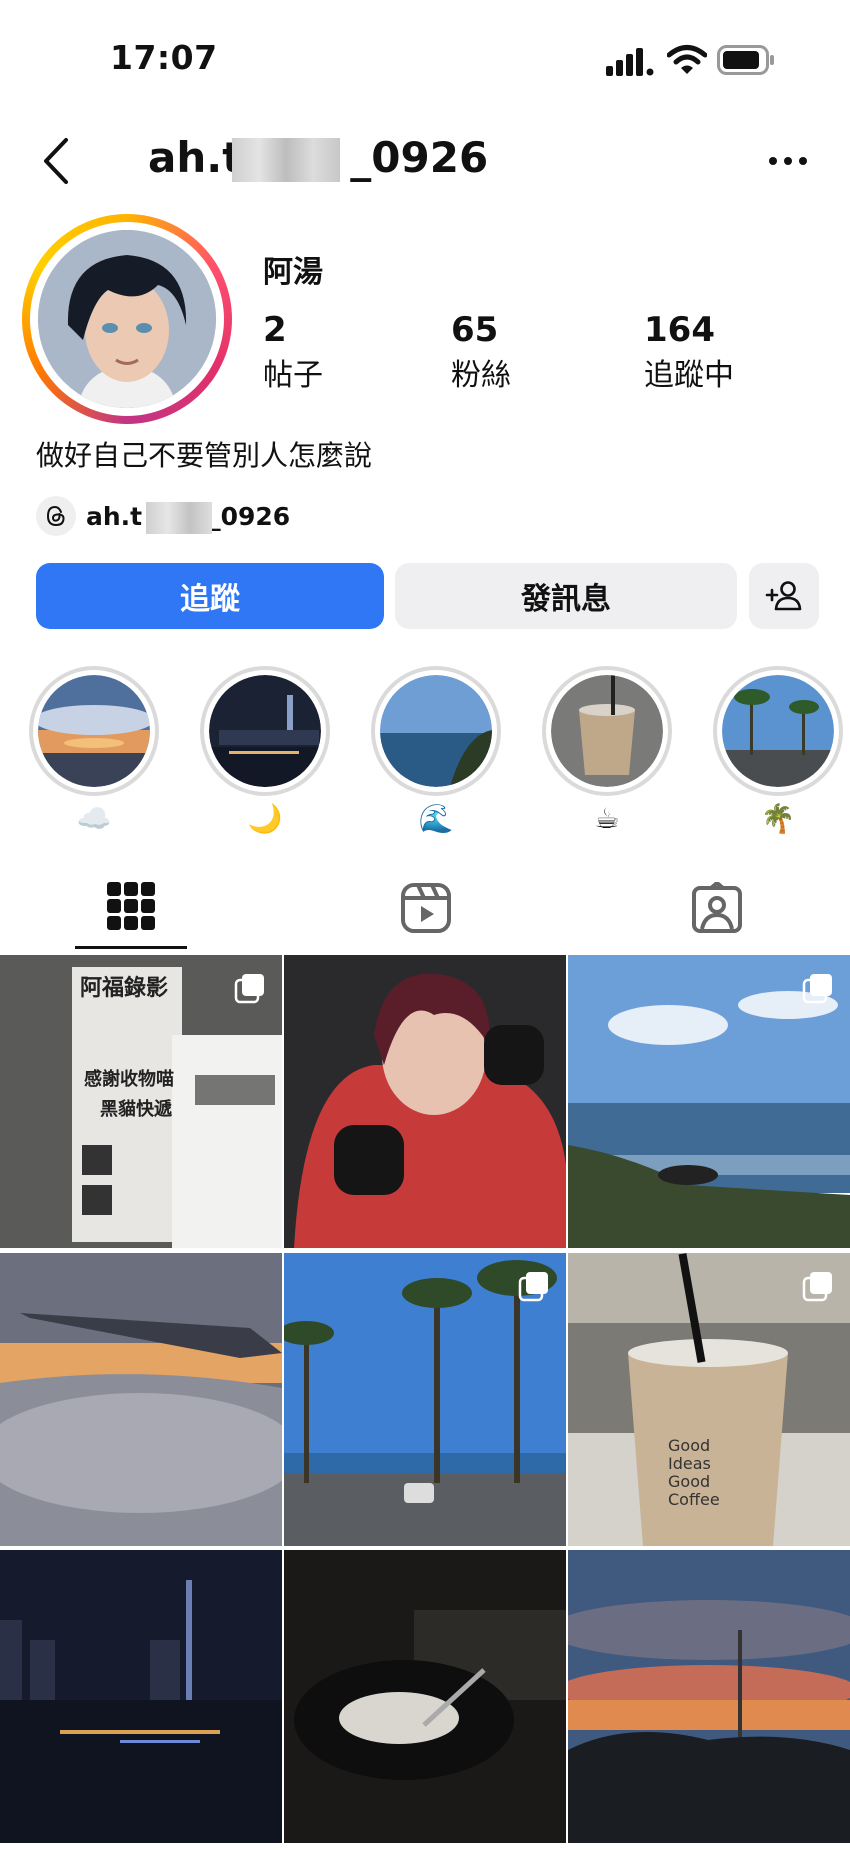  What do you see at coordinates (129, 1079) in the screenshot?
I see `post-1-text-2: 感謝收物喵` at bounding box center [129, 1079].